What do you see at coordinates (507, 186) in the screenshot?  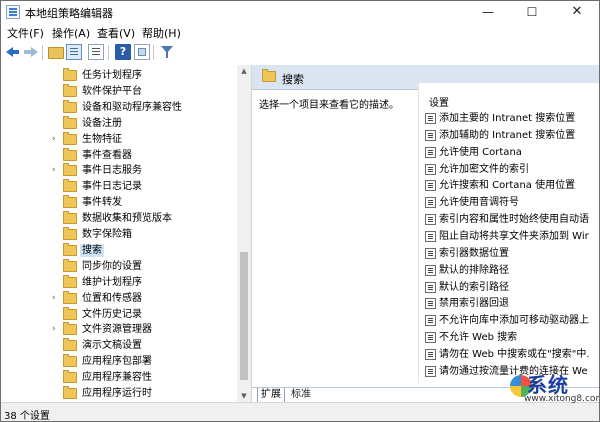 I see `setting-label: 允许搜索和 Cortana 使用位置` at bounding box center [507, 186].